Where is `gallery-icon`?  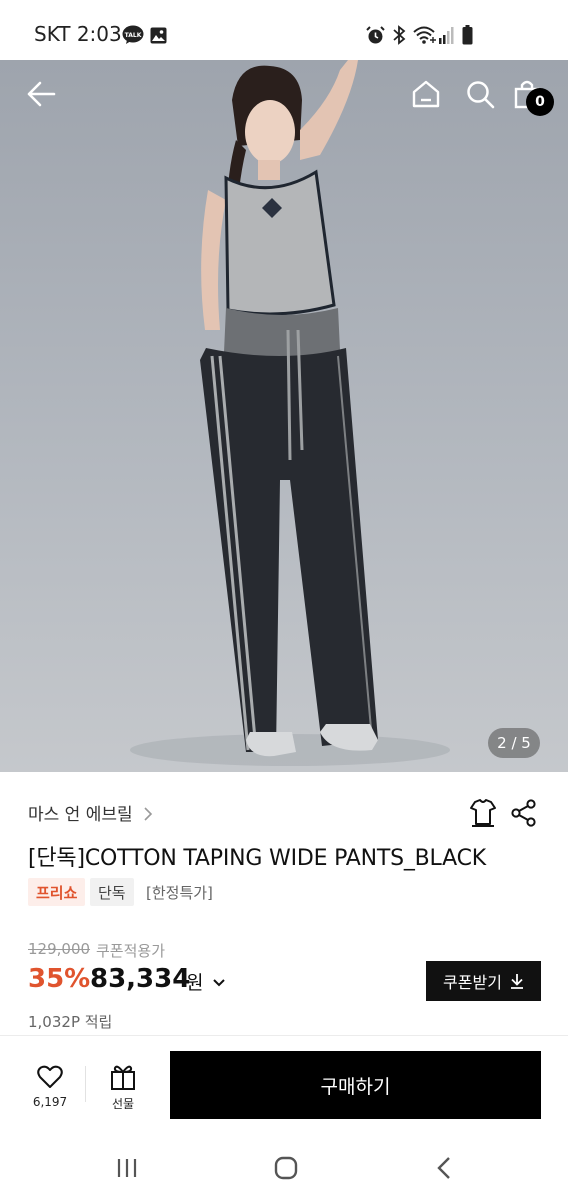 gallery-icon is located at coordinates (158, 35).